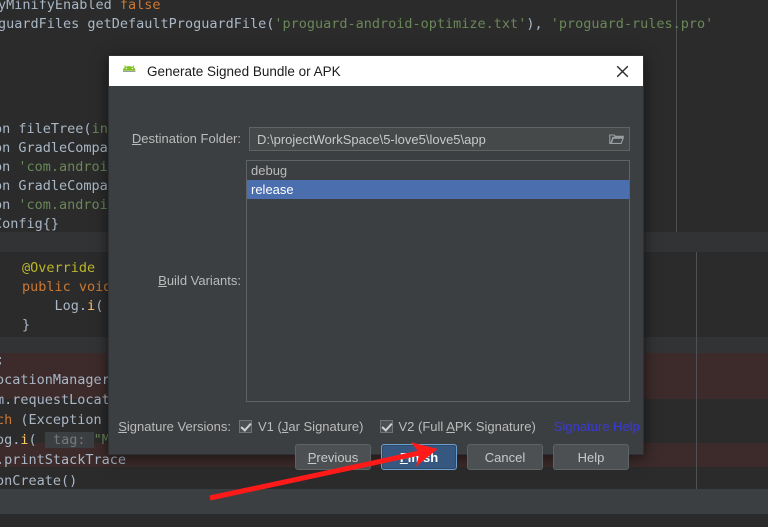 The width and height of the screenshot is (768, 527). Describe the element at coordinates (438, 189) in the screenshot. I see `build-variant-item-release: release` at that location.